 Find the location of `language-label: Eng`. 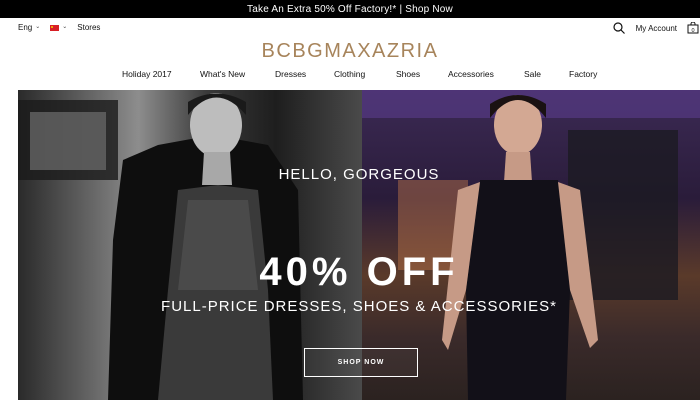

language-label: Eng is located at coordinates (25, 27).